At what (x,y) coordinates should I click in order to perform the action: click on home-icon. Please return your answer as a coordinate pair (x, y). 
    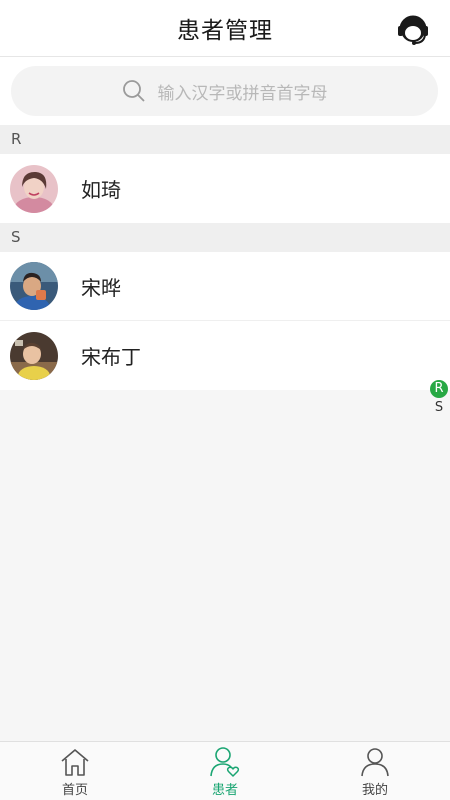
    Looking at the image, I should click on (75, 762).